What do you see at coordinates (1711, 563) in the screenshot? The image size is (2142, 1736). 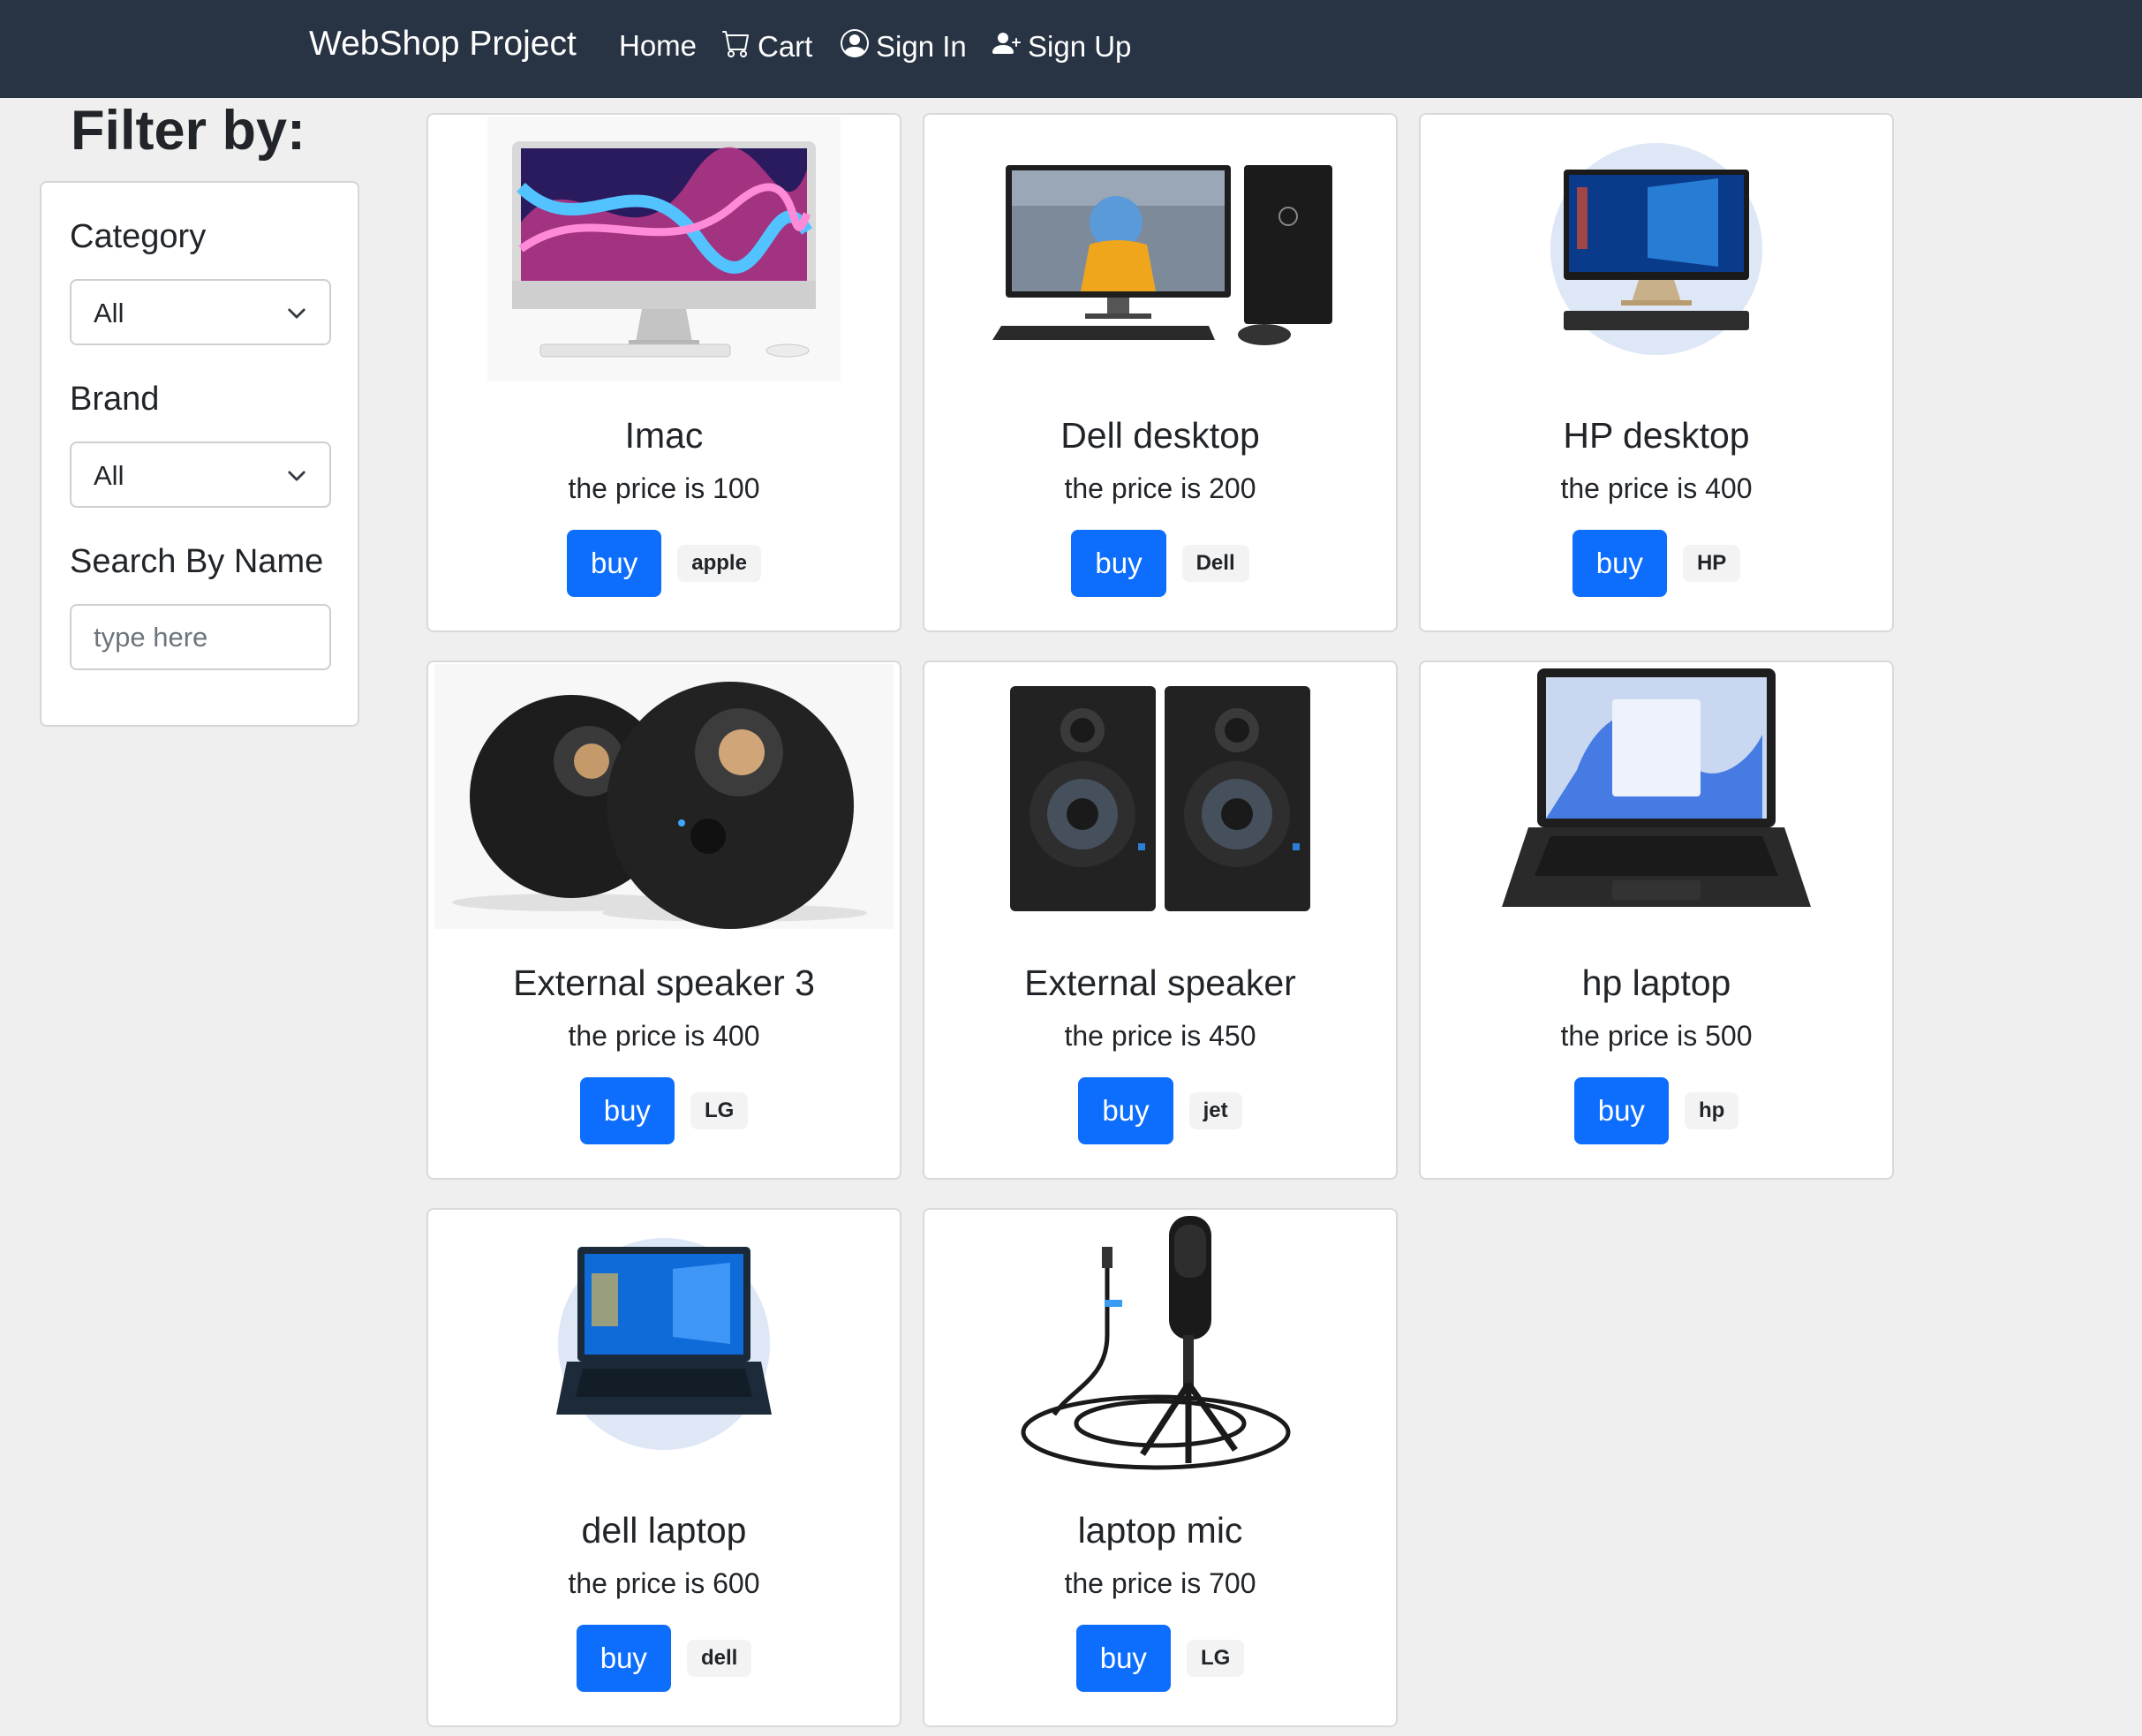 I see `brand-badge: HP` at bounding box center [1711, 563].